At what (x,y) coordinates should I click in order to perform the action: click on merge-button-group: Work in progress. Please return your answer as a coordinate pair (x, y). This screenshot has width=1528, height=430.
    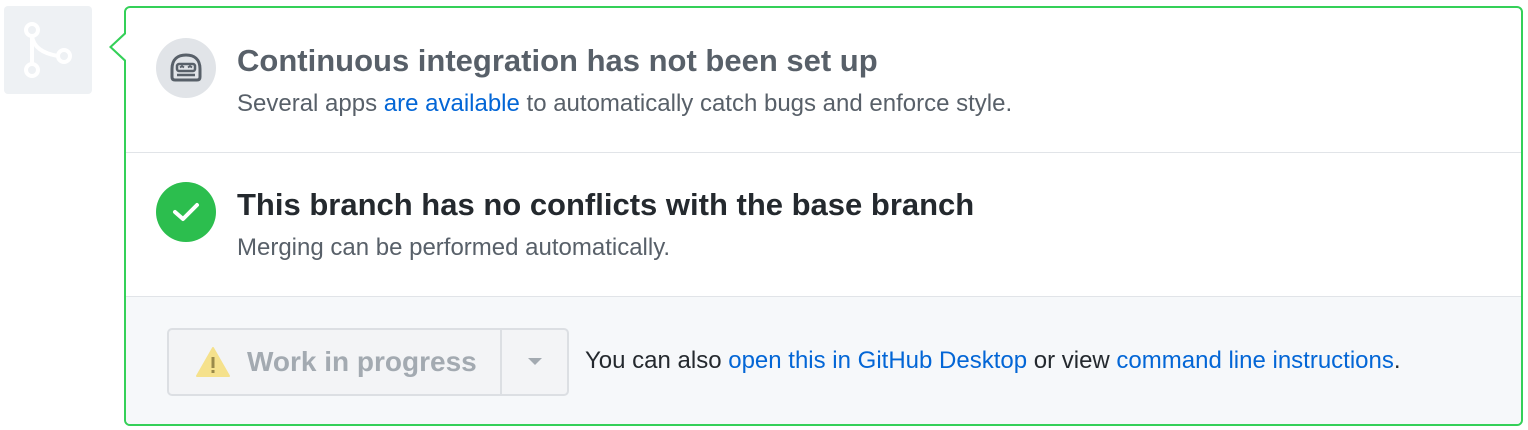
    Looking at the image, I should click on (368, 362).